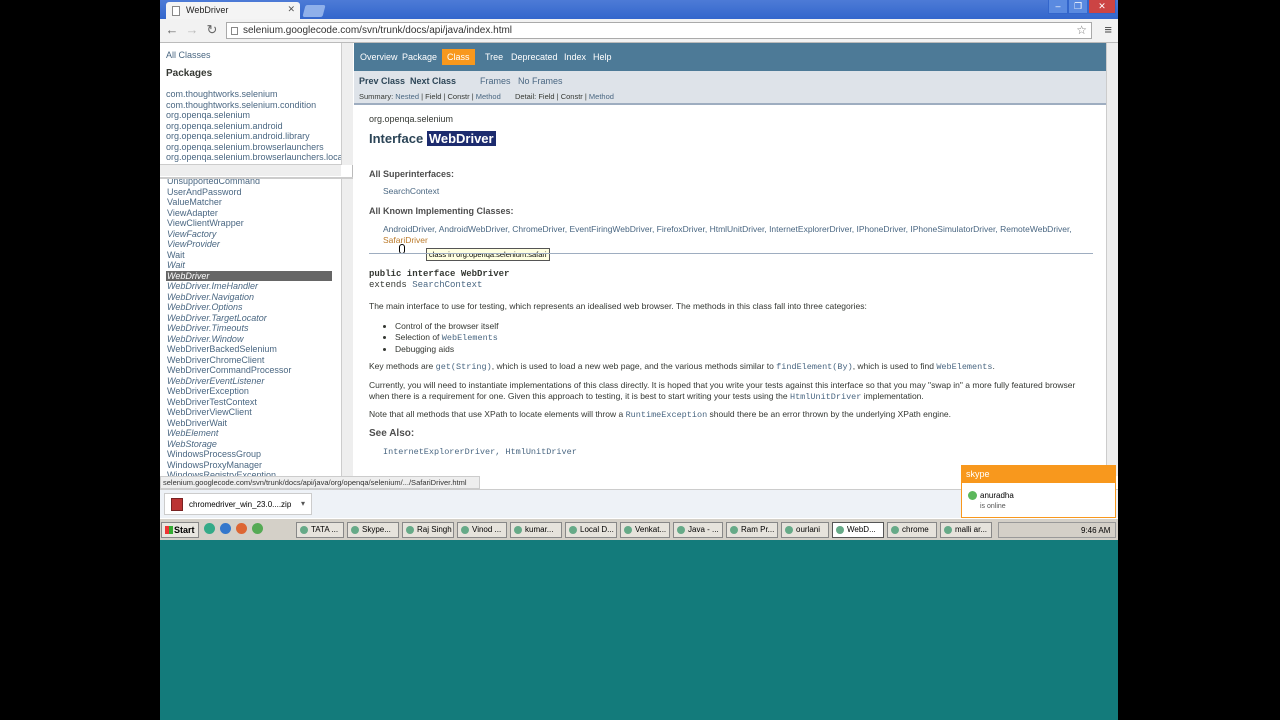 The image size is (1280, 720). Describe the element at coordinates (249, 297) in the screenshot. I see `class-link: WebDriver.Navigation` at that location.